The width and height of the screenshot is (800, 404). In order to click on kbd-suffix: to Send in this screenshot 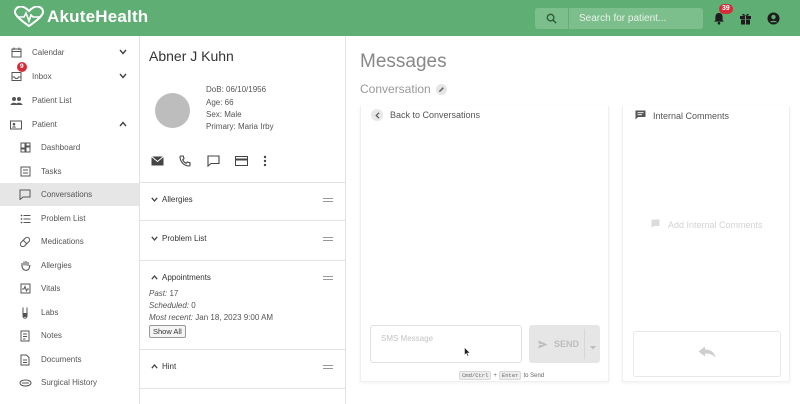, I will do `click(534, 375)`.